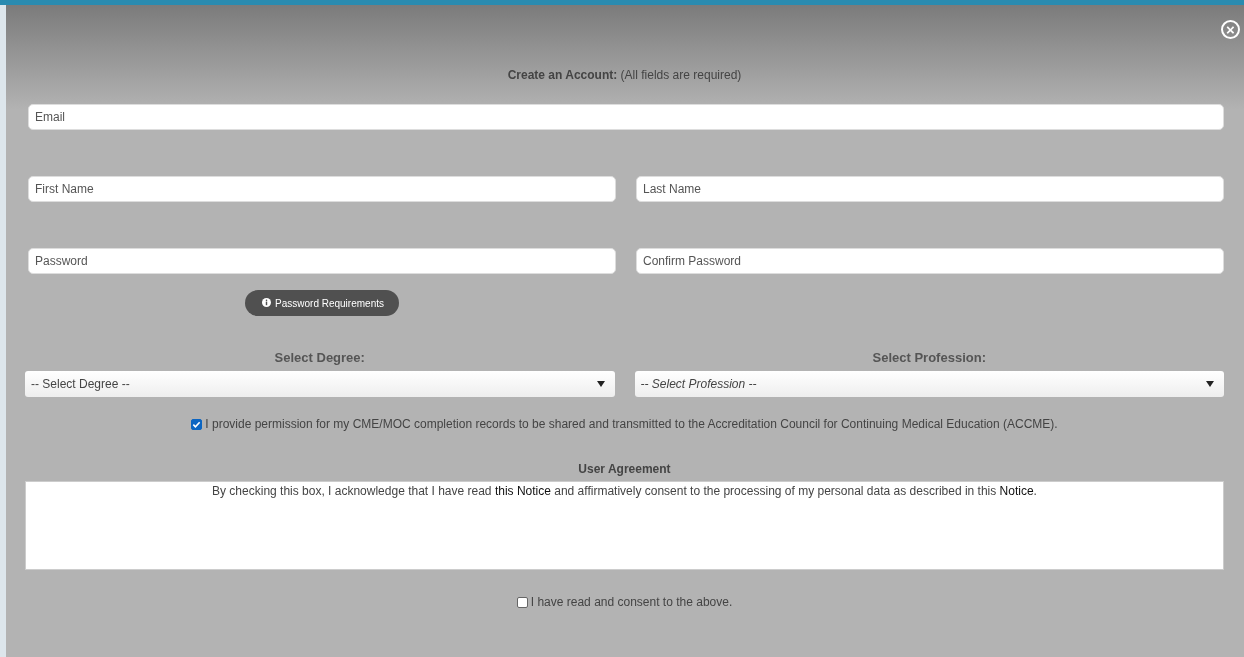  I want to click on first-name-field: First Name, so click(322, 189).